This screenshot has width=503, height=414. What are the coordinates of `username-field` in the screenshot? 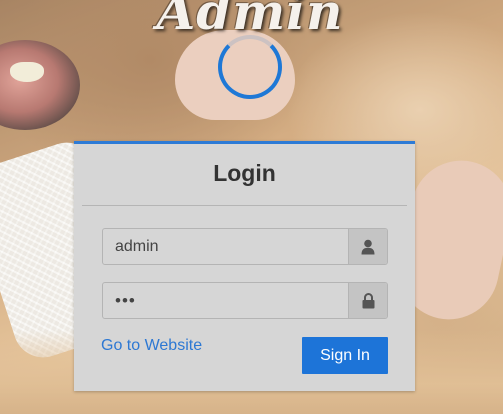 It's located at (245, 246).